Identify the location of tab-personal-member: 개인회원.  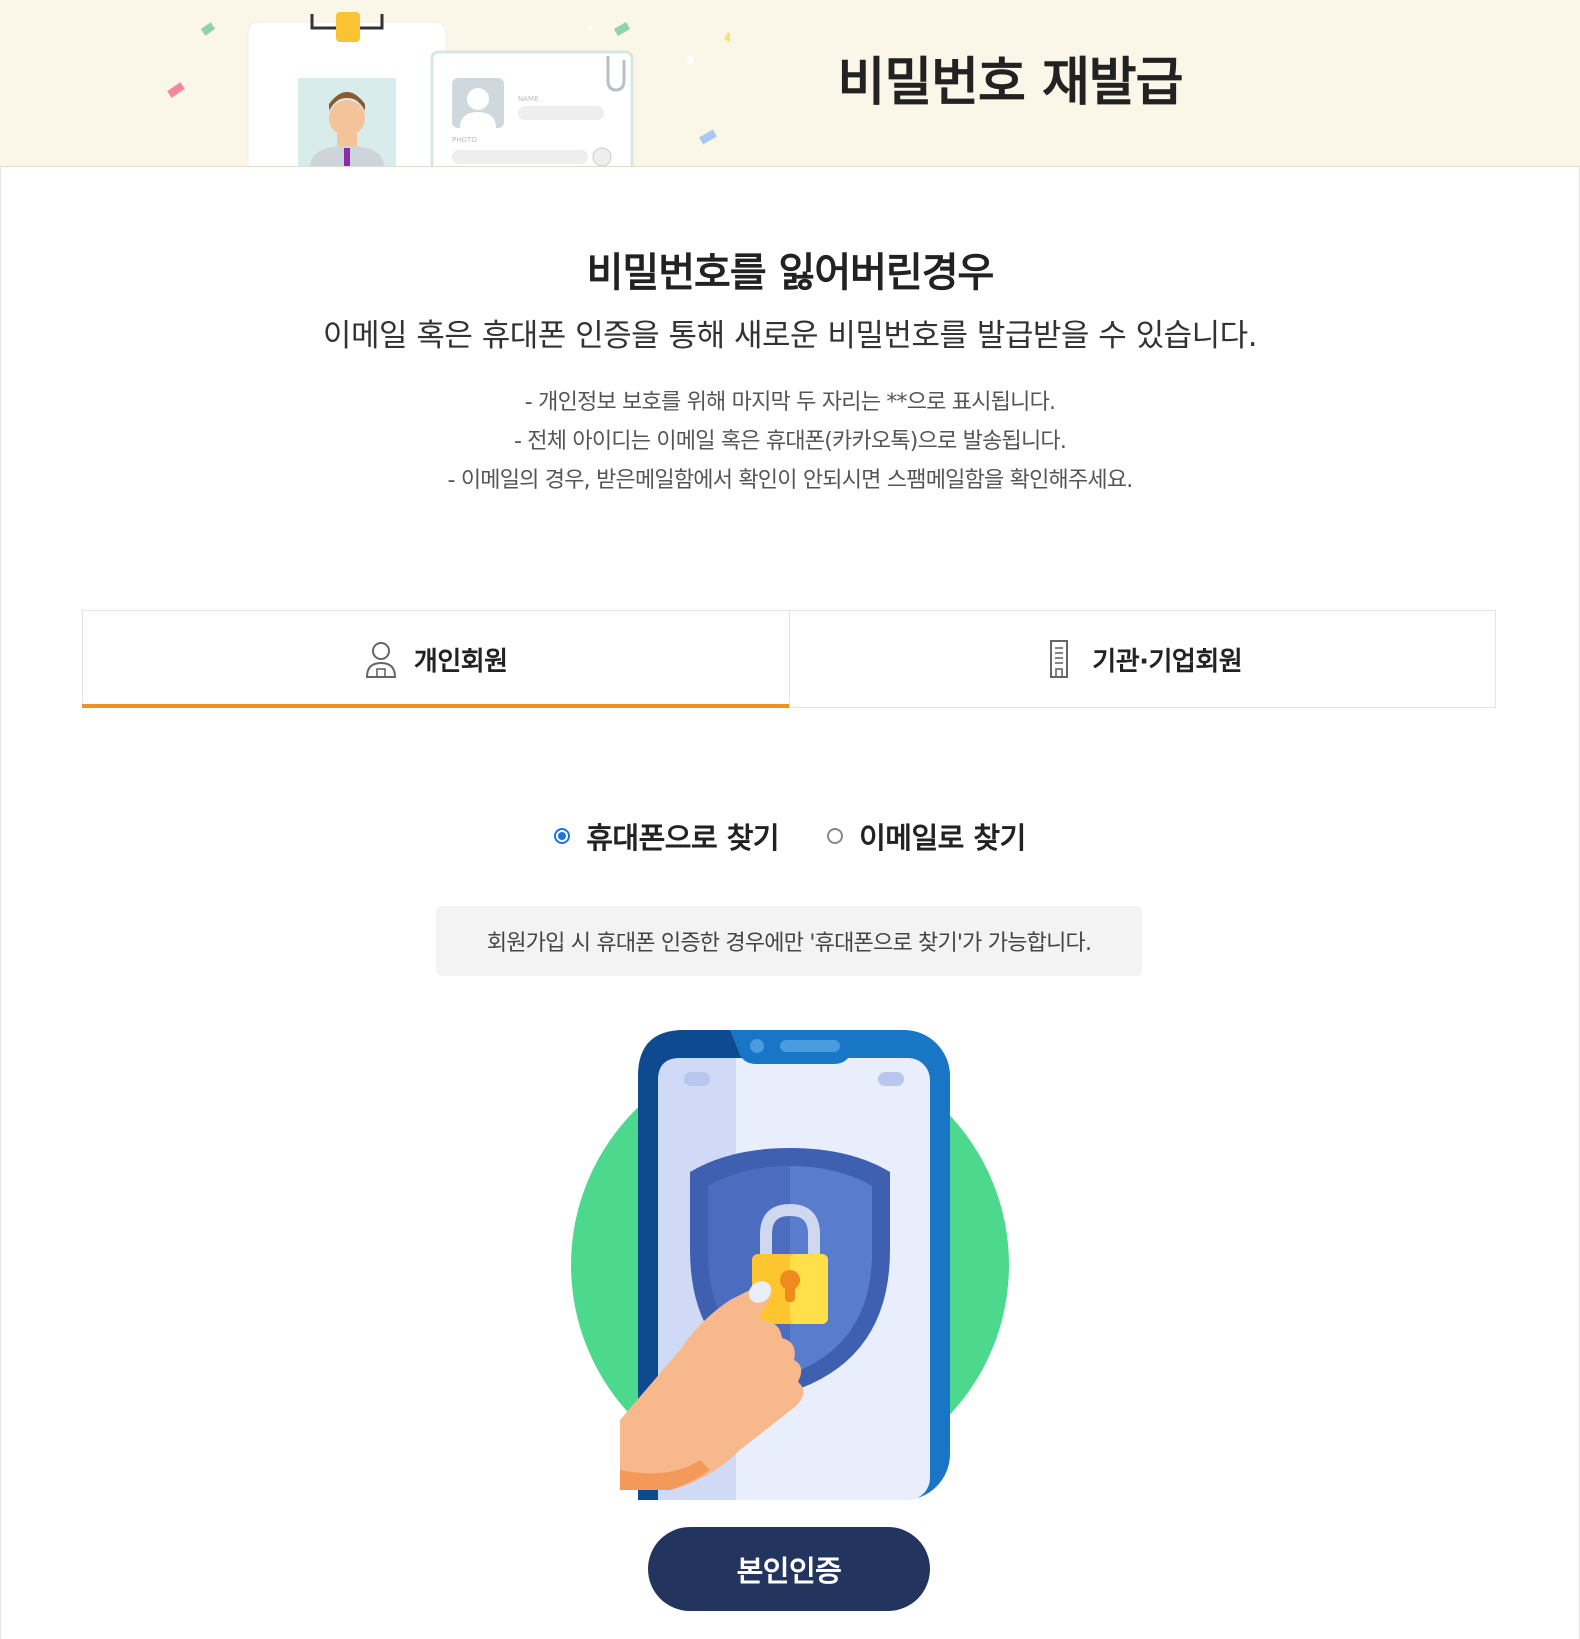
(435, 659).